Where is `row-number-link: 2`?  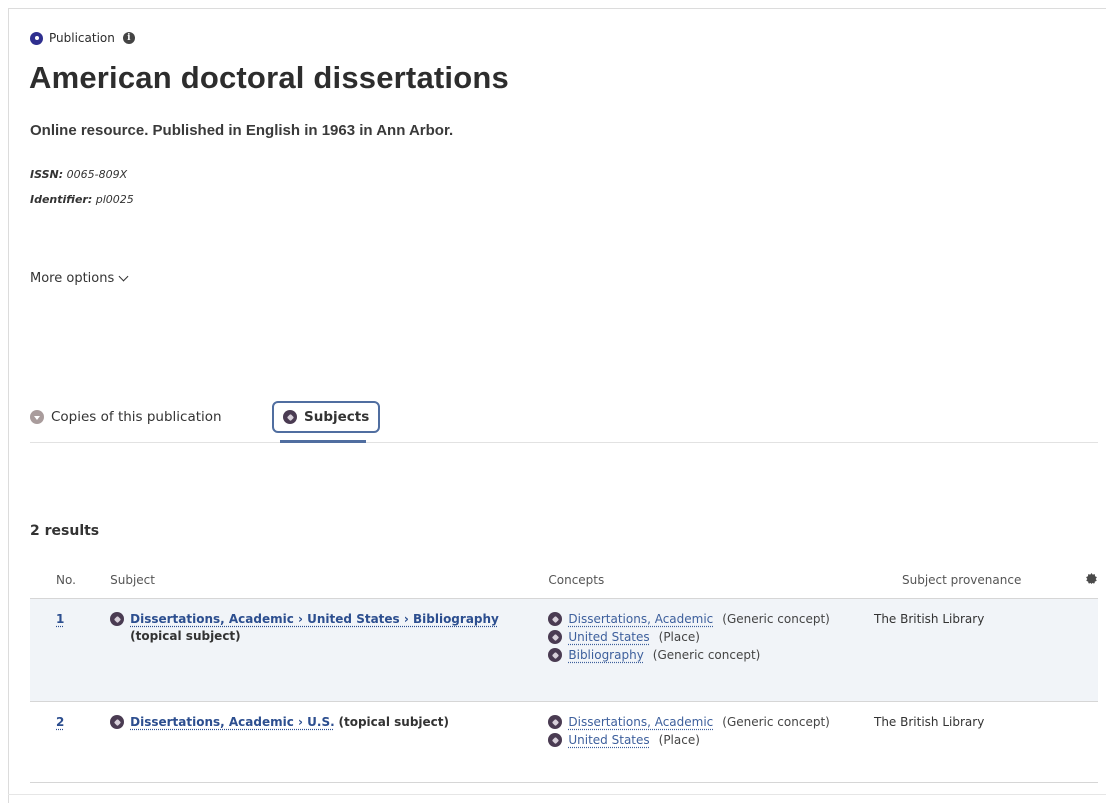
row-number-link: 2 is located at coordinates (60, 722).